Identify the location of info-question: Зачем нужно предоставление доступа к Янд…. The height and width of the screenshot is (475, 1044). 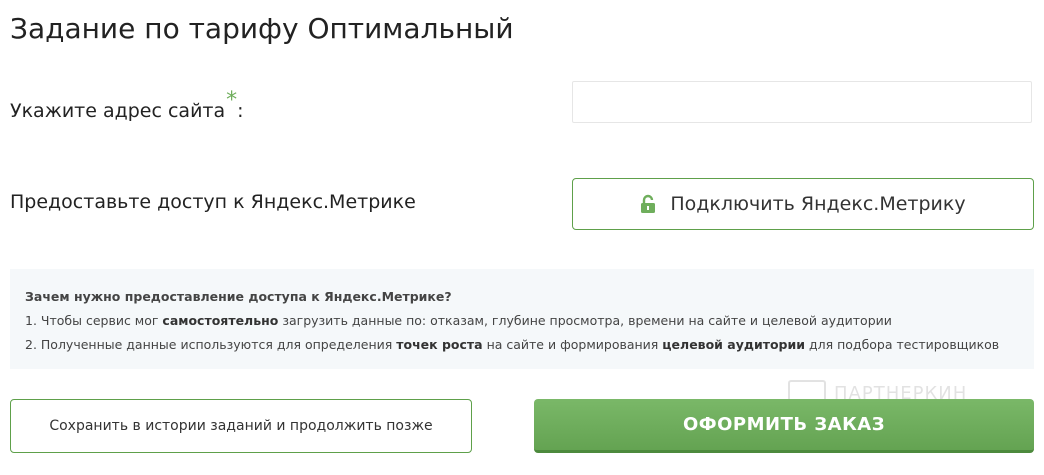
(238, 296).